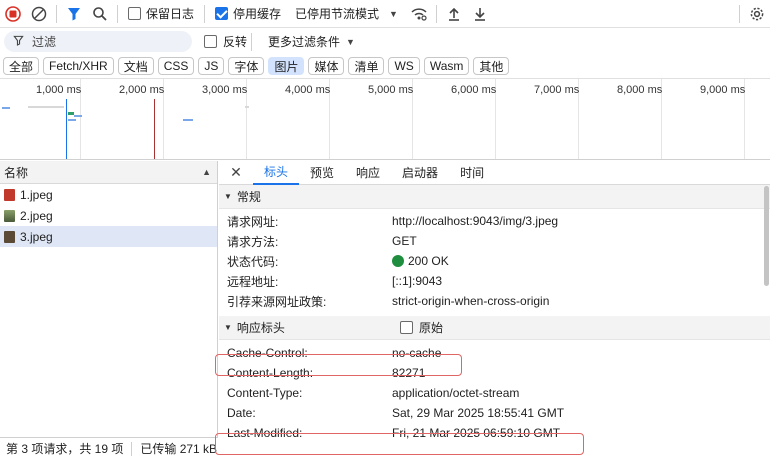 The width and height of the screenshot is (770, 459). What do you see at coordinates (557, 90) in the screenshot?
I see `tick-label: 7,000 ms` at bounding box center [557, 90].